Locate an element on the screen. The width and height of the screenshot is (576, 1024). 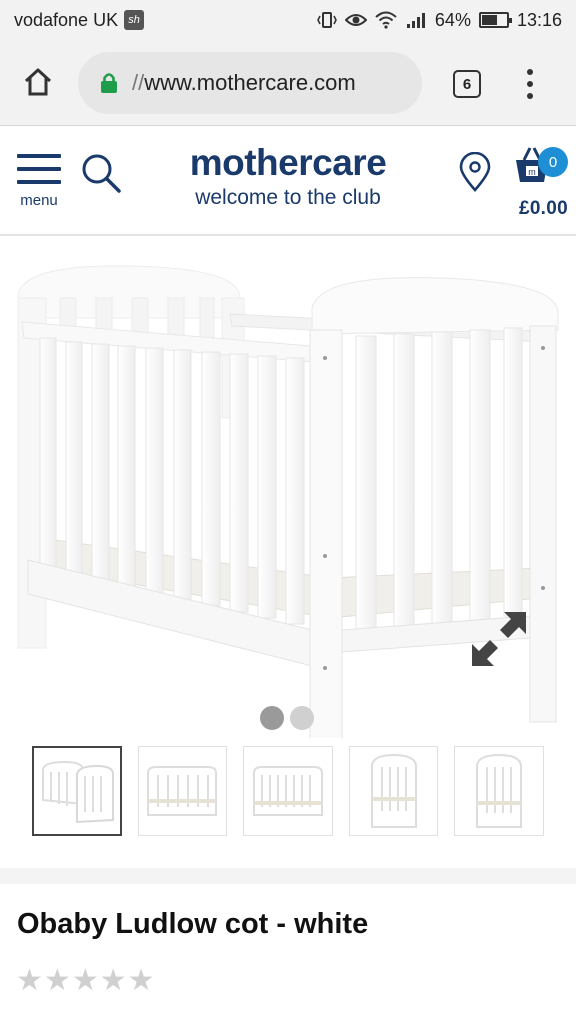
status-left: vodafone UK sh is located at coordinates (79, 20).